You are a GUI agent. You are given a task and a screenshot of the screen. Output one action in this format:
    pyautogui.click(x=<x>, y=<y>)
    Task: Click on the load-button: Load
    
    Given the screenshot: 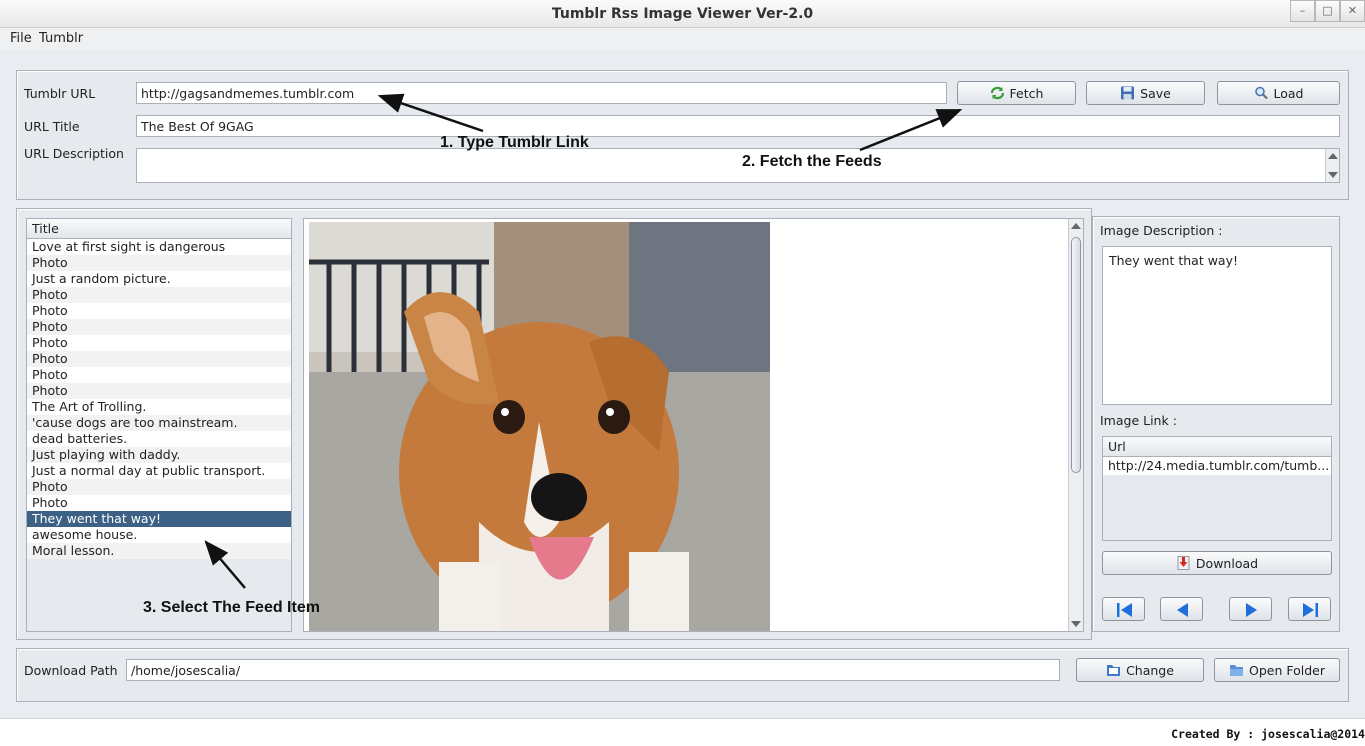 What is the action you would take?
    pyautogui.click(x=1278, y=93)
    